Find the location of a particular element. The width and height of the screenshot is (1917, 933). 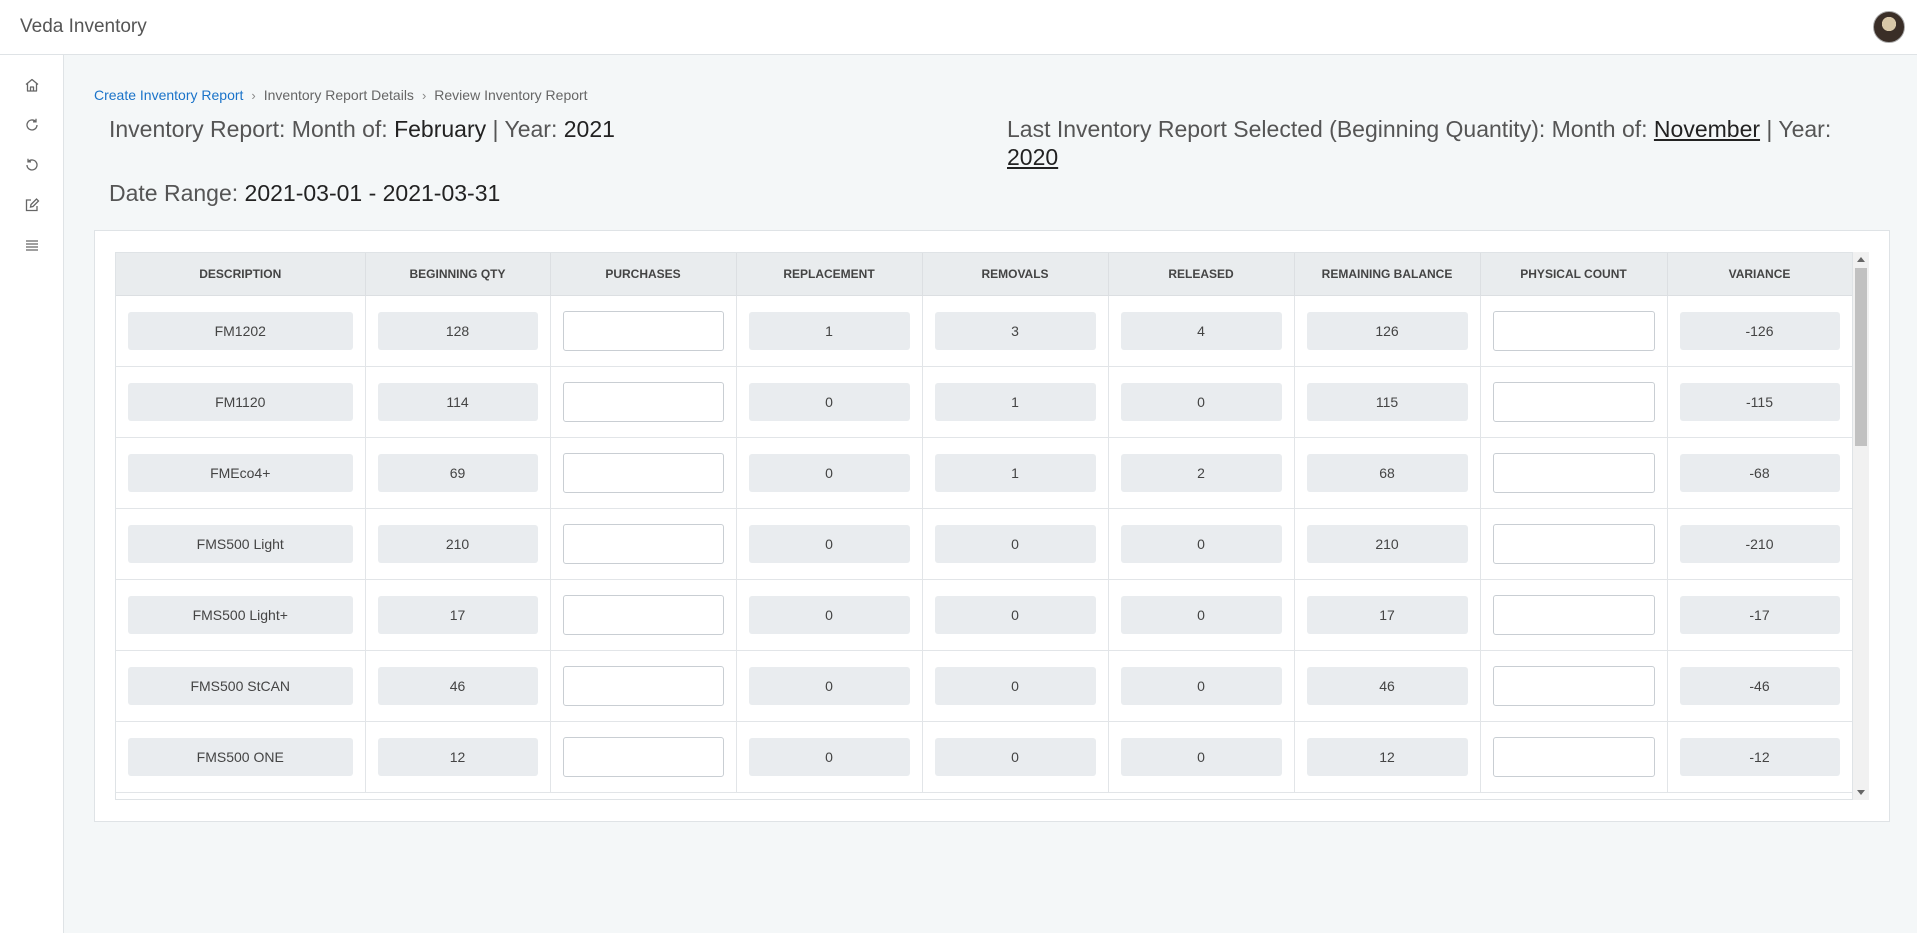

beginning-qty-field: 114 is located at coordinates (457, 402).